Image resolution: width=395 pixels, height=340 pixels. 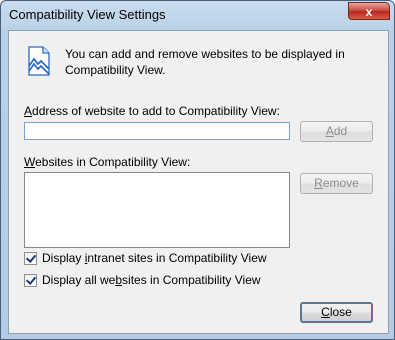 I want to click on address-label-accel: A, so click(x=28, y=111).